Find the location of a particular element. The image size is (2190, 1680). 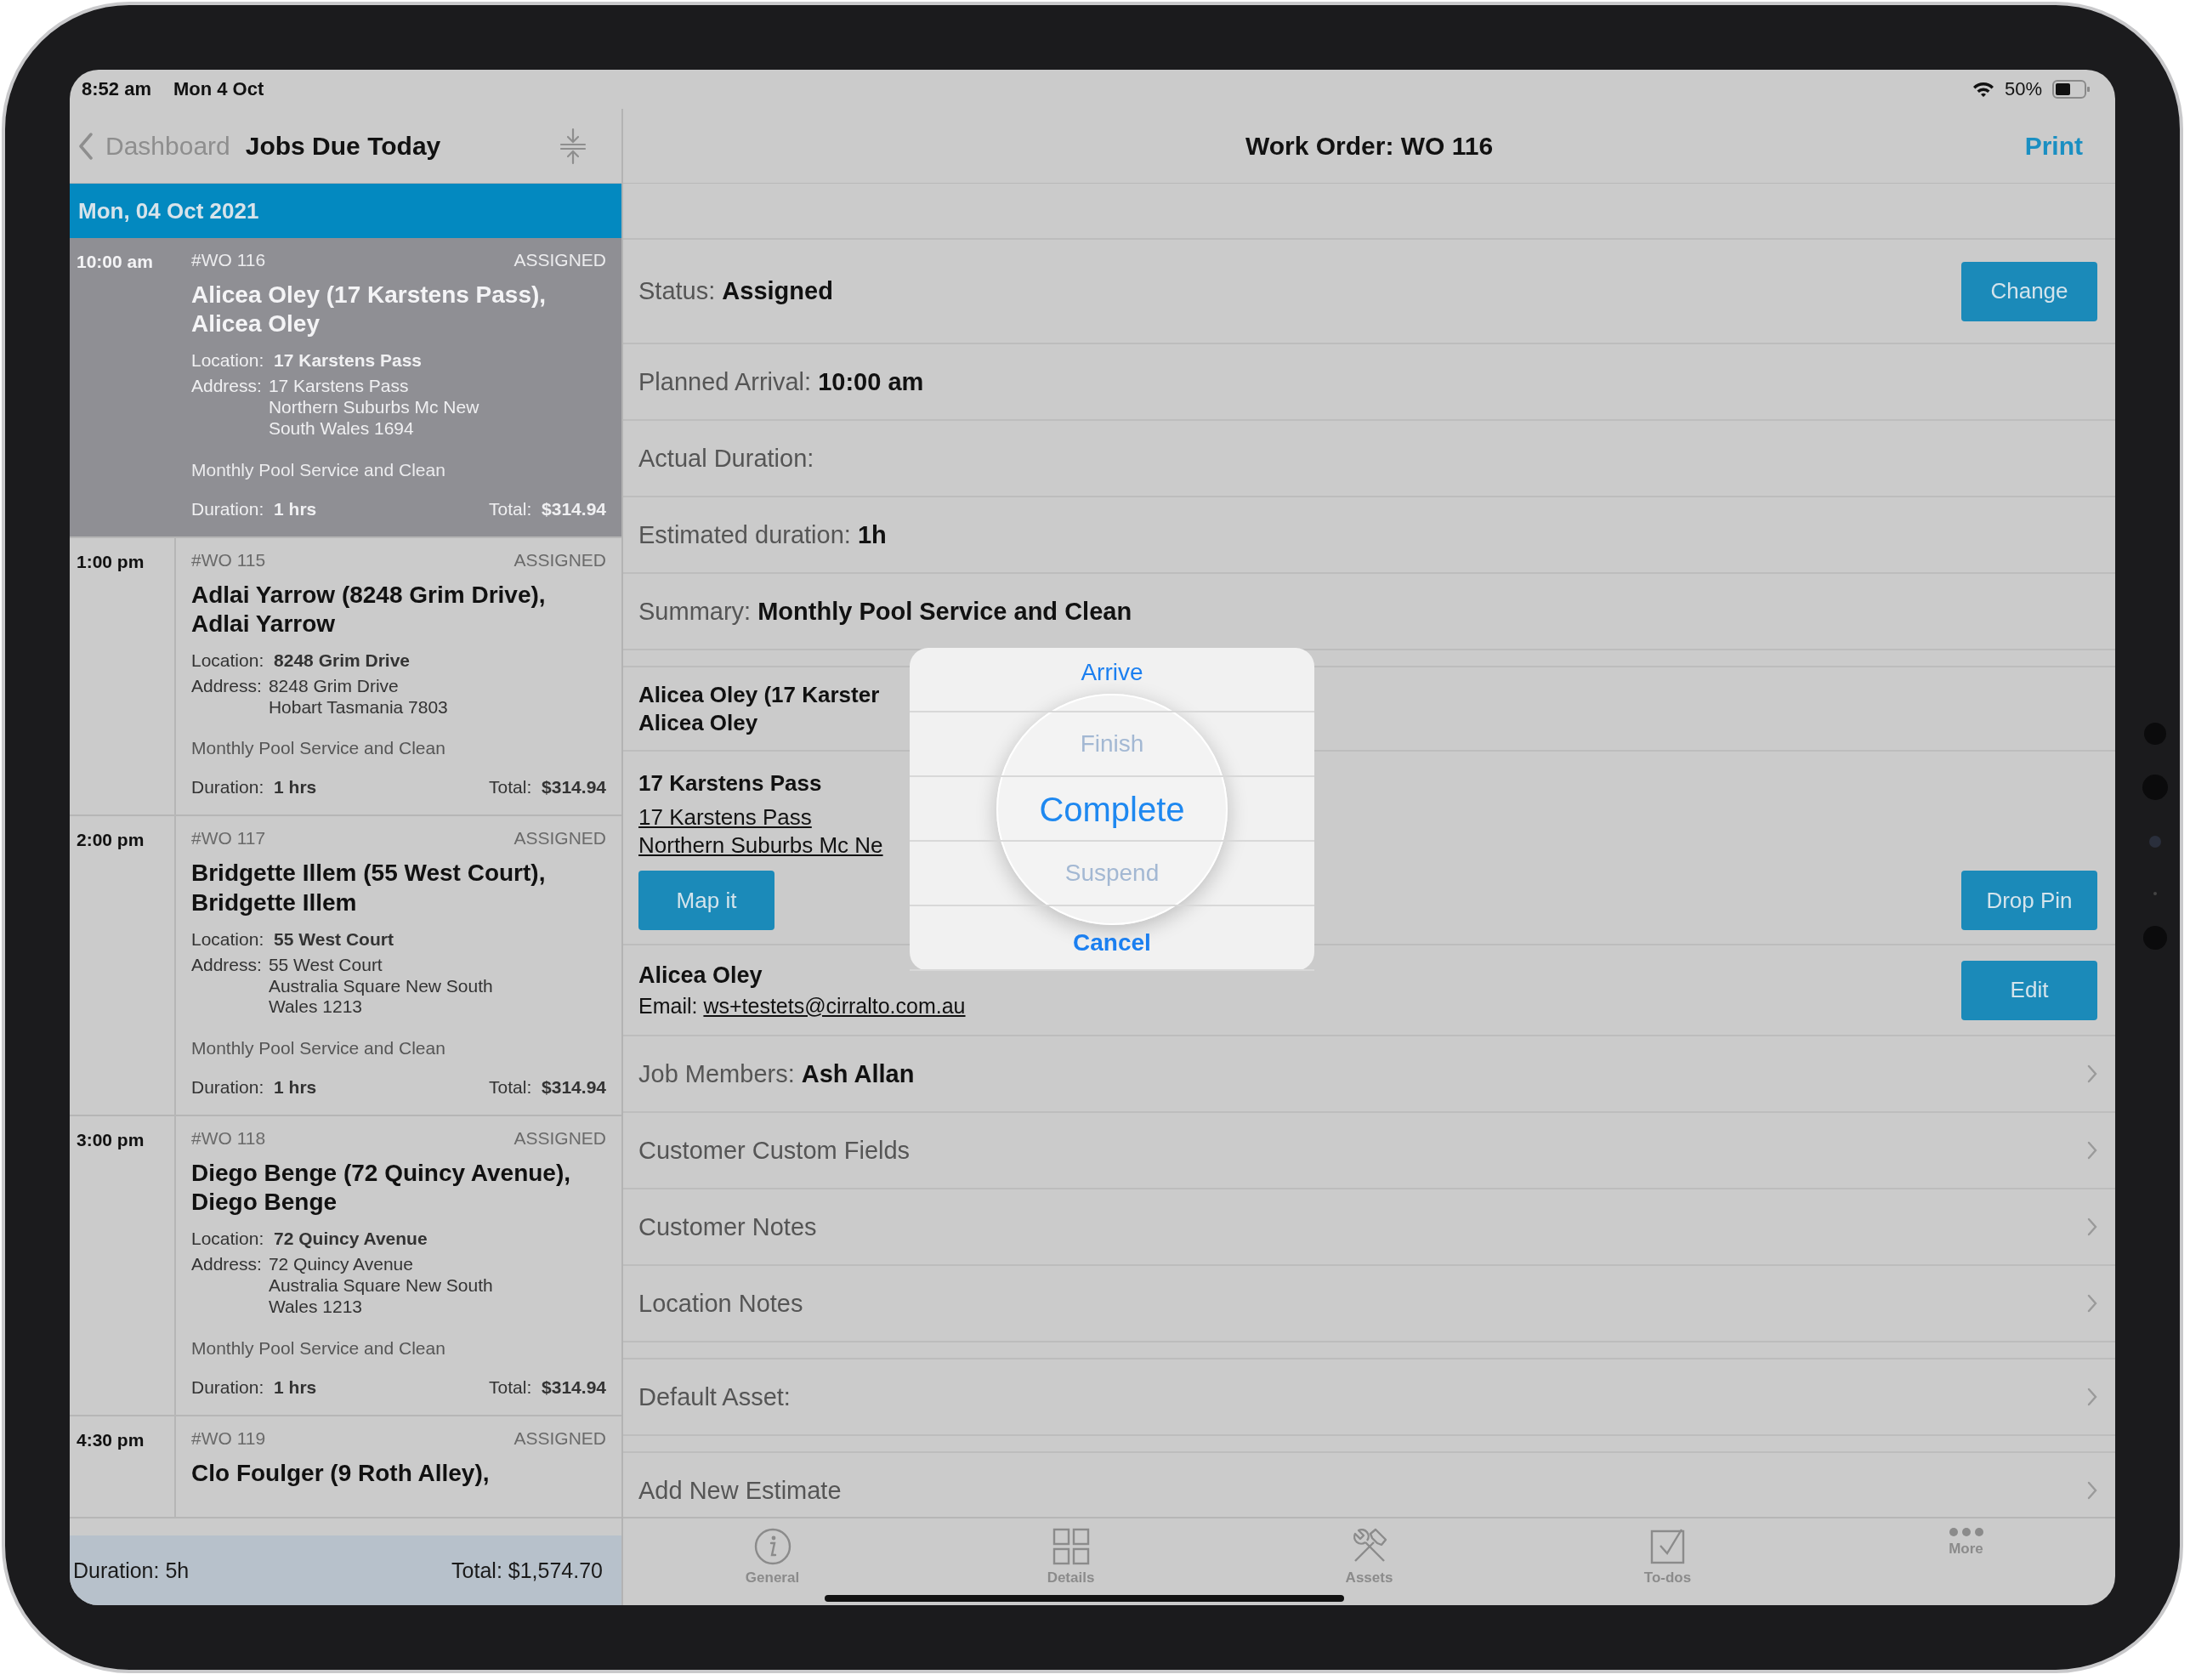

tab-label: To-dos is located at coordinates (1667, 1577).